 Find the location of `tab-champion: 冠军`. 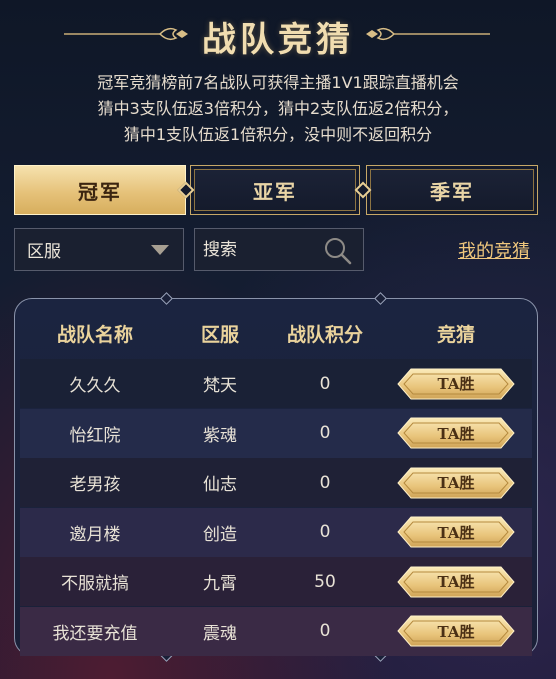

tab-champion: 冠军 is located at coordinates (100, 190).